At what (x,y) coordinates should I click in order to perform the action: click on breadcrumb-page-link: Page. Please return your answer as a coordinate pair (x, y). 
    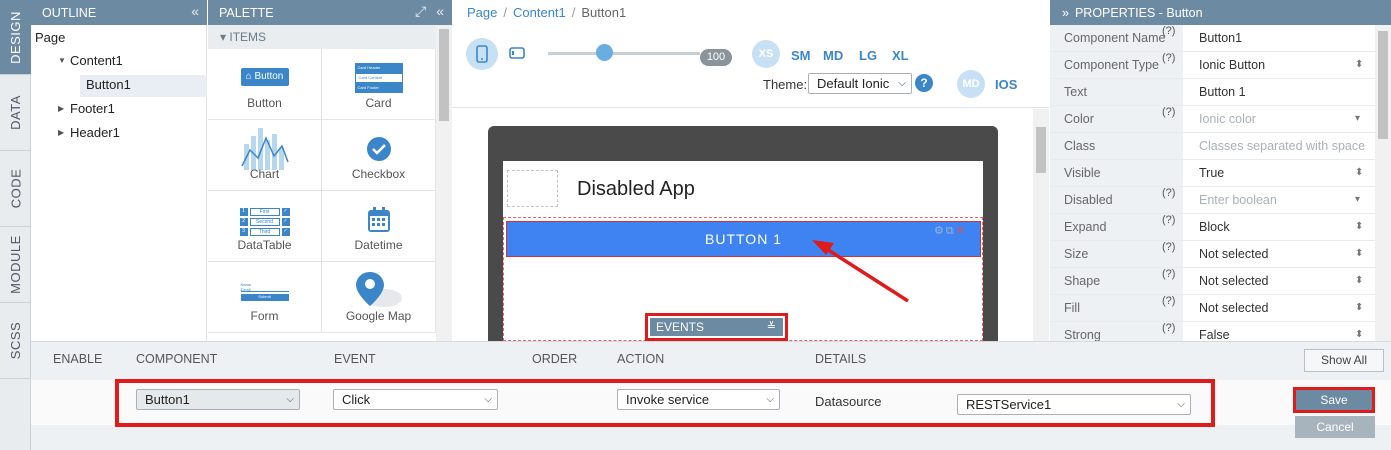
    Looking at the image, I should click on (482, 12).